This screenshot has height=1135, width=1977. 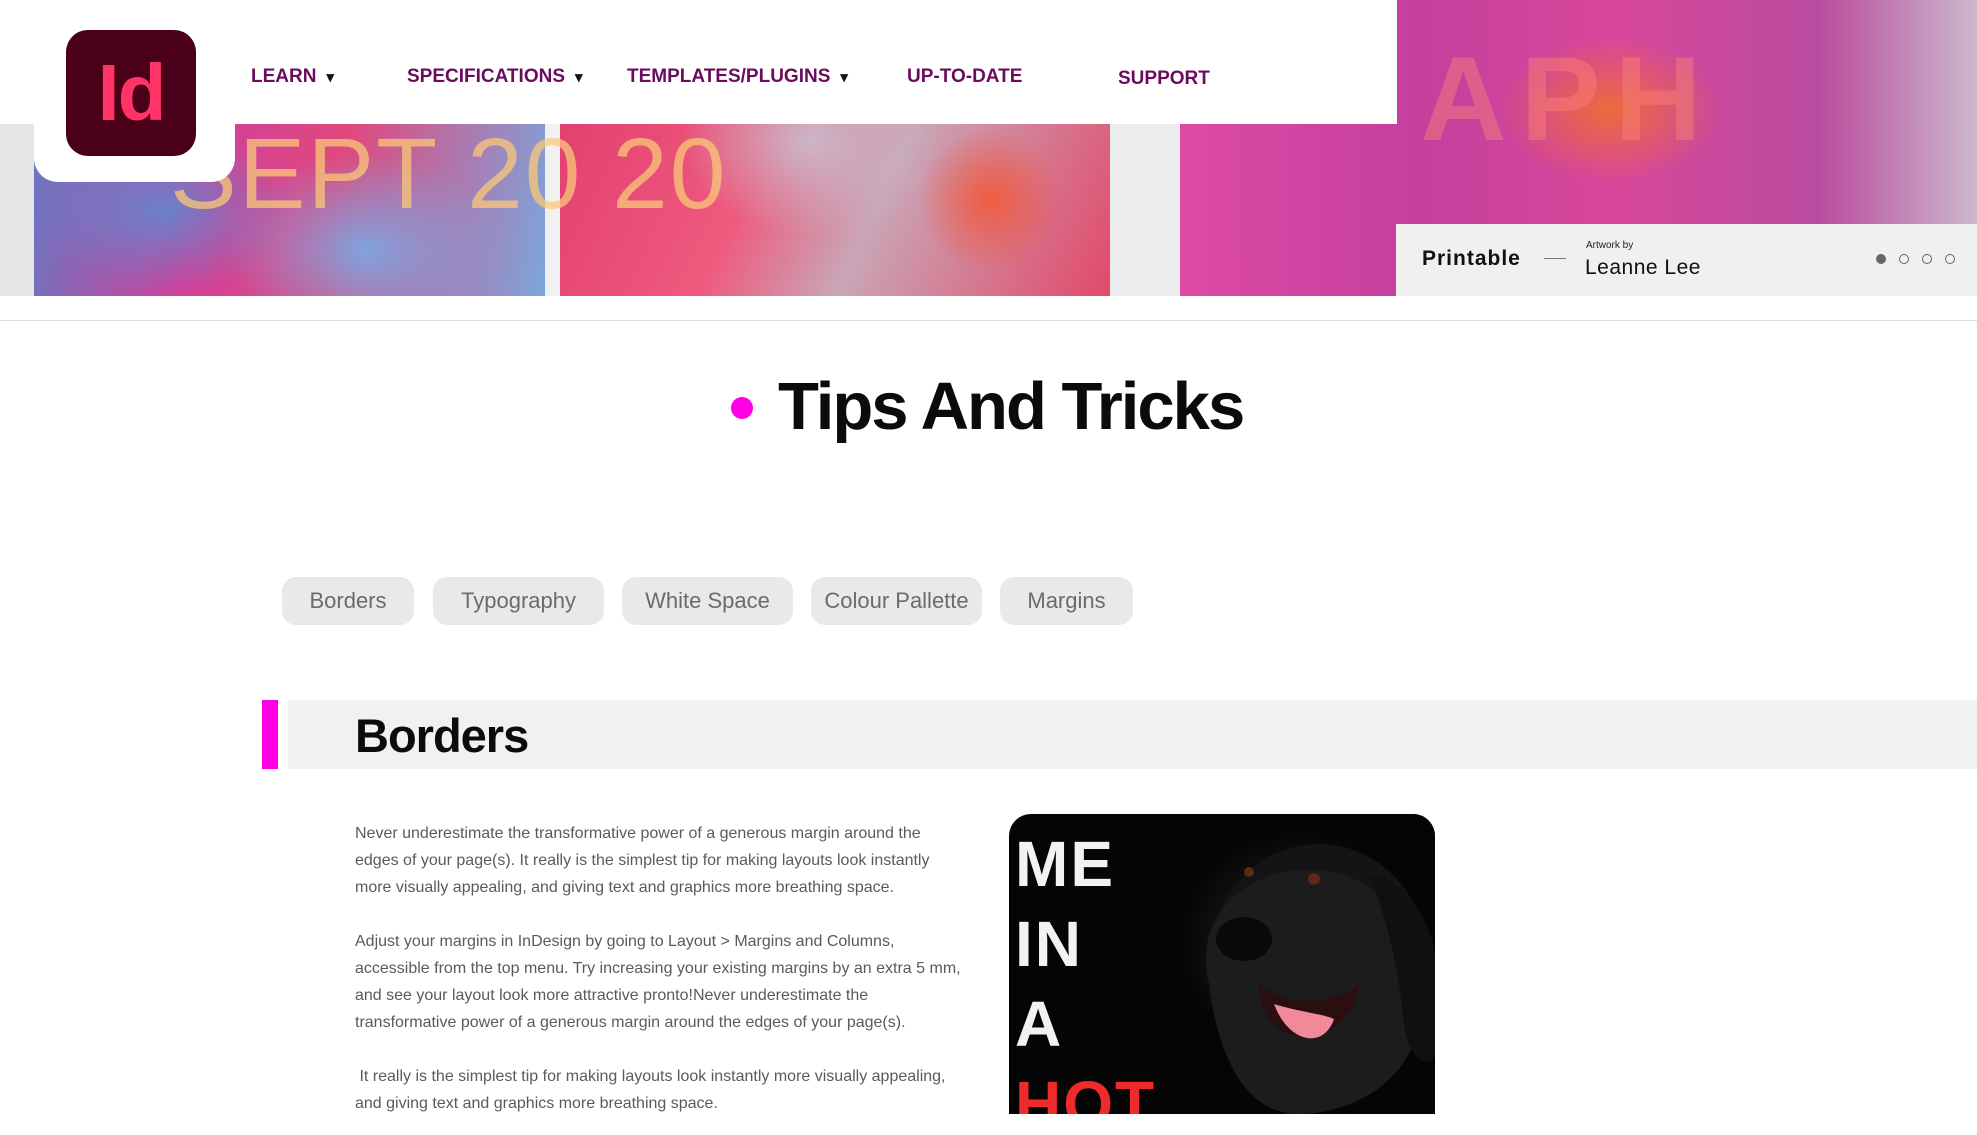 I want to click on hero-poster-letters: APH, so click(x=1568, y=99).